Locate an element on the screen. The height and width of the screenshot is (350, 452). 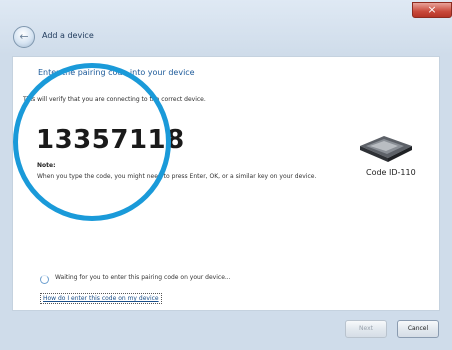
close-button: × is located at coordinates (432, 10).